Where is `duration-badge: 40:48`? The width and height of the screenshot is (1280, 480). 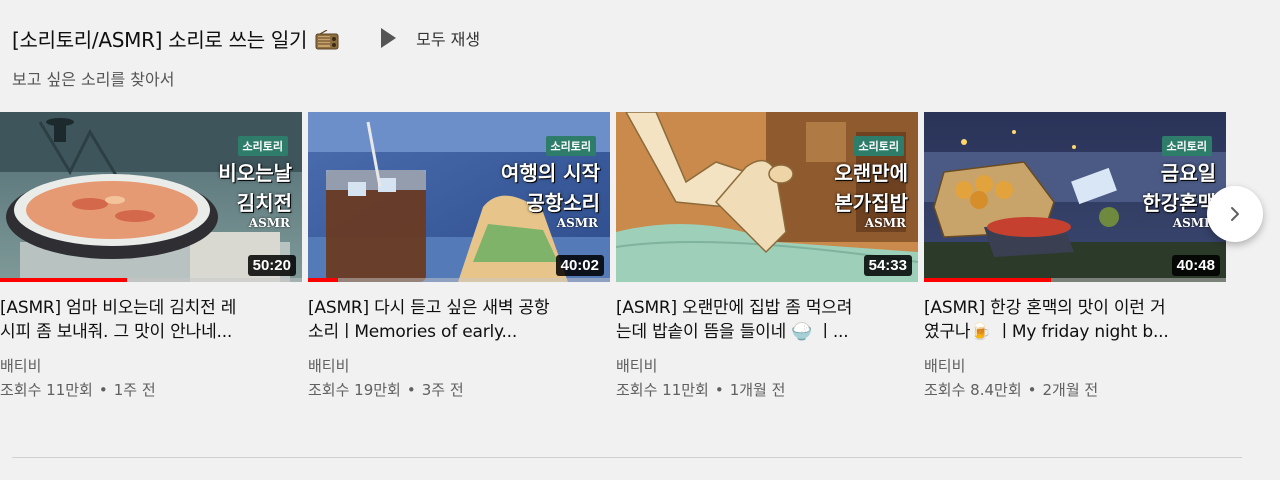
duration-badge: 40:48 is located at coordinates (1195, 265).